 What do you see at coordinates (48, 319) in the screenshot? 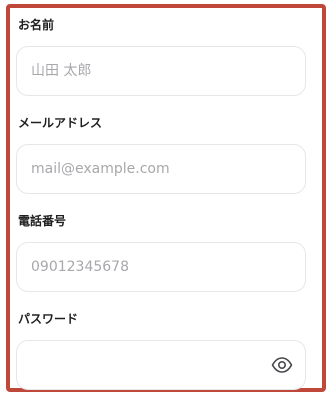
I see `password-label: パスワード` at bounding box center [48, 319].